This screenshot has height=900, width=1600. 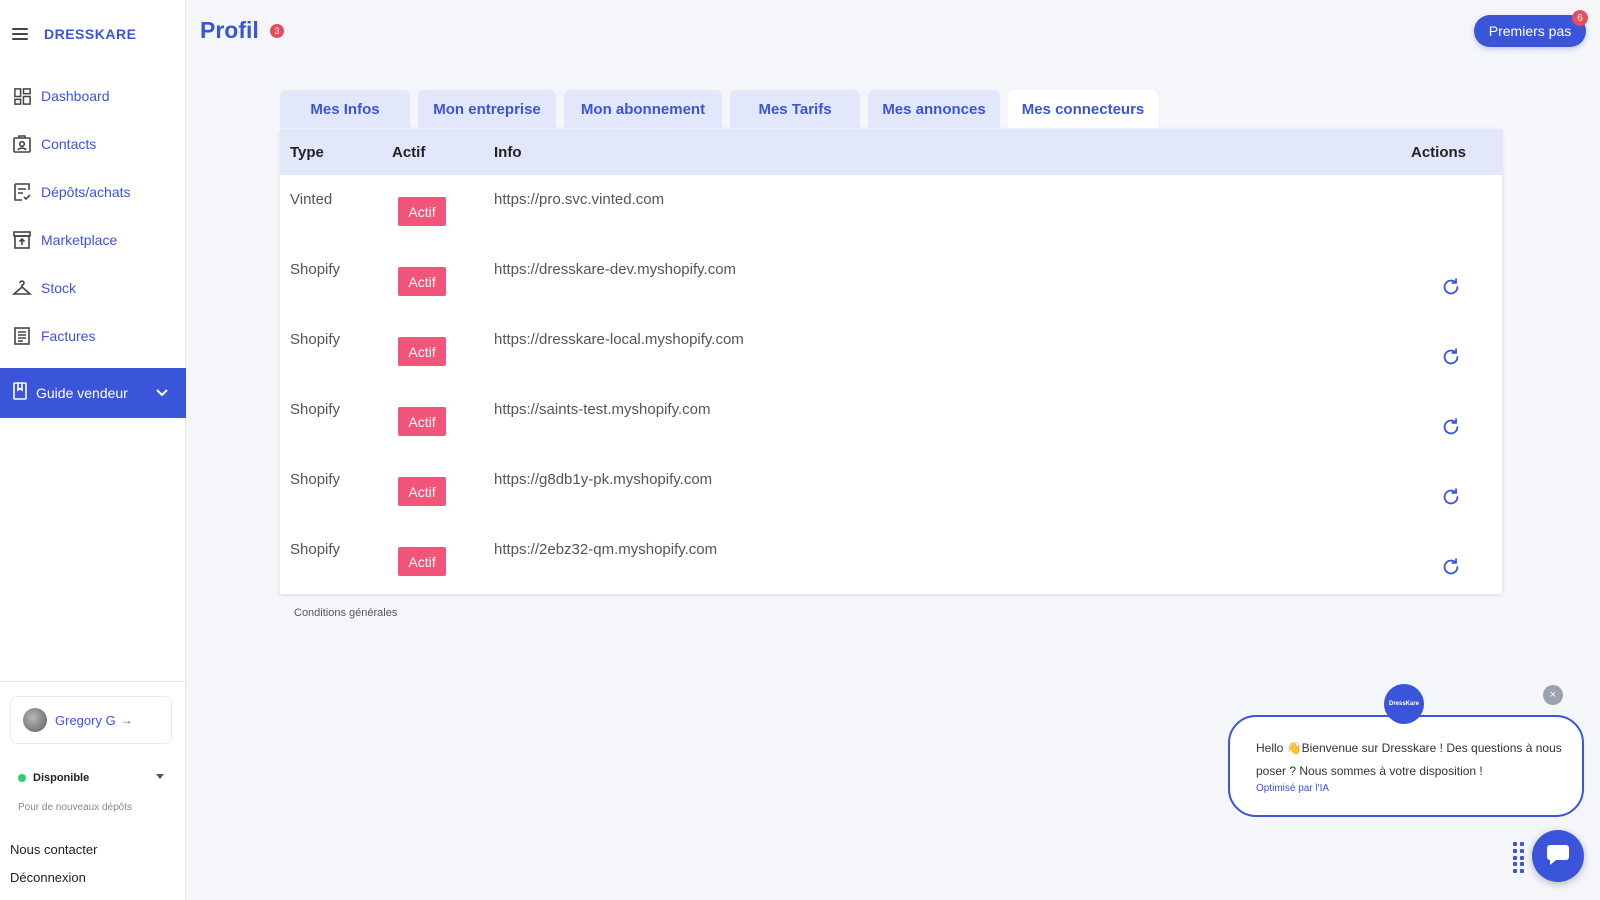 I want to click on premiers-pas-button: Premiers pas, so click(x=1530, y=31).